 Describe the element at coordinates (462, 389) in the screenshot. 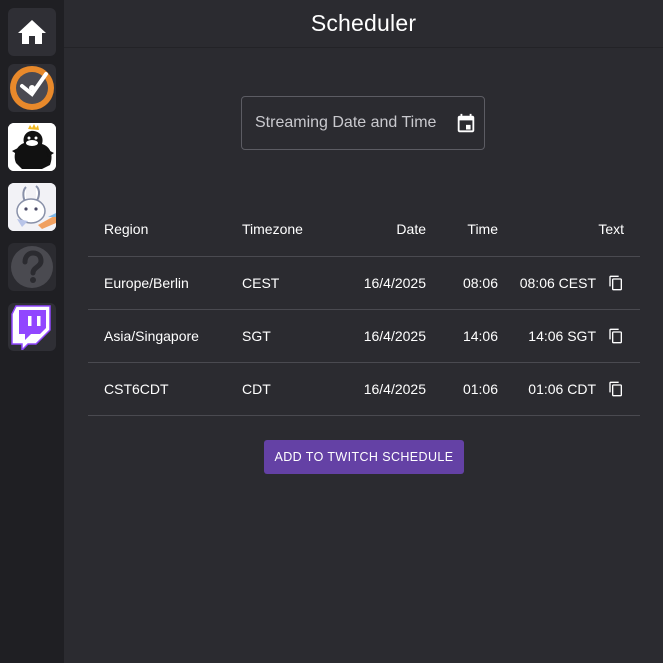

I see `cell-time: 01:06` at that location.